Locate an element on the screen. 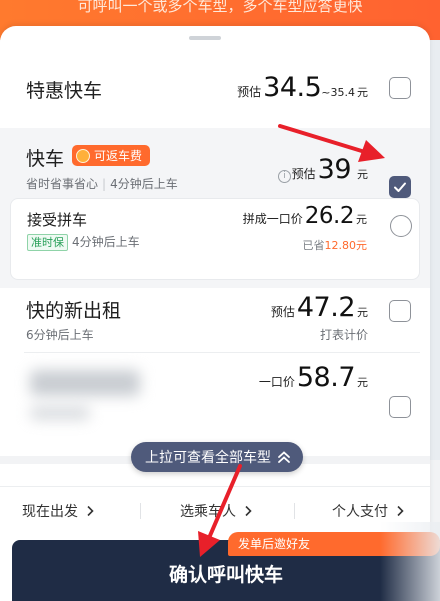 The height and width of the screenshot is (601, 440). chevron-up-icon is located at coordinates (284, 457).